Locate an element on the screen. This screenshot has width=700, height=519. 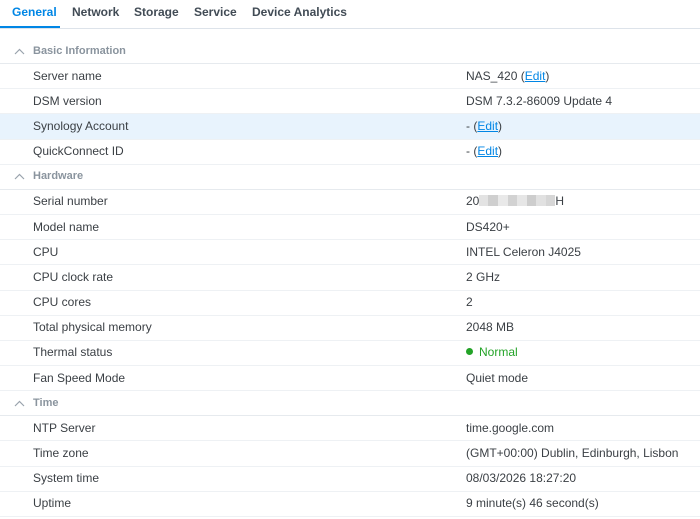
field-value: NAS_420 (Edit) is located at coordinates (508, 75).